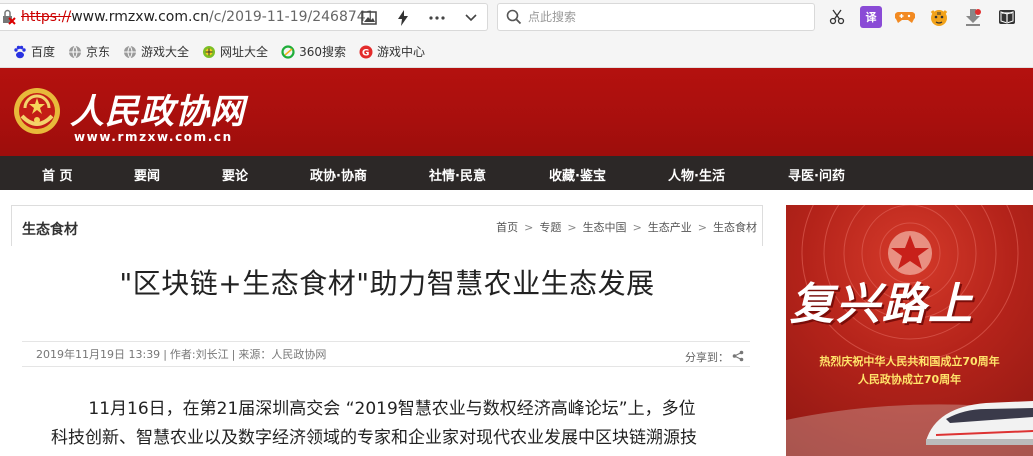  I want to click on extension-icons: 译, so click(922, 17).